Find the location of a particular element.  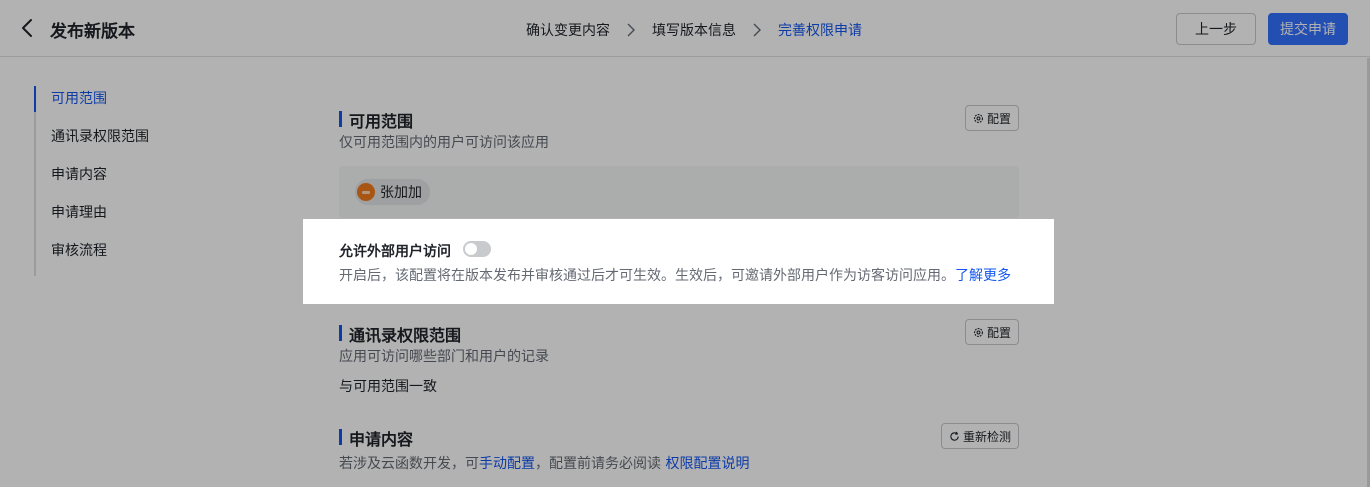

nav-item-review-flow: 审核流程 is located at coordinates (136, 257).